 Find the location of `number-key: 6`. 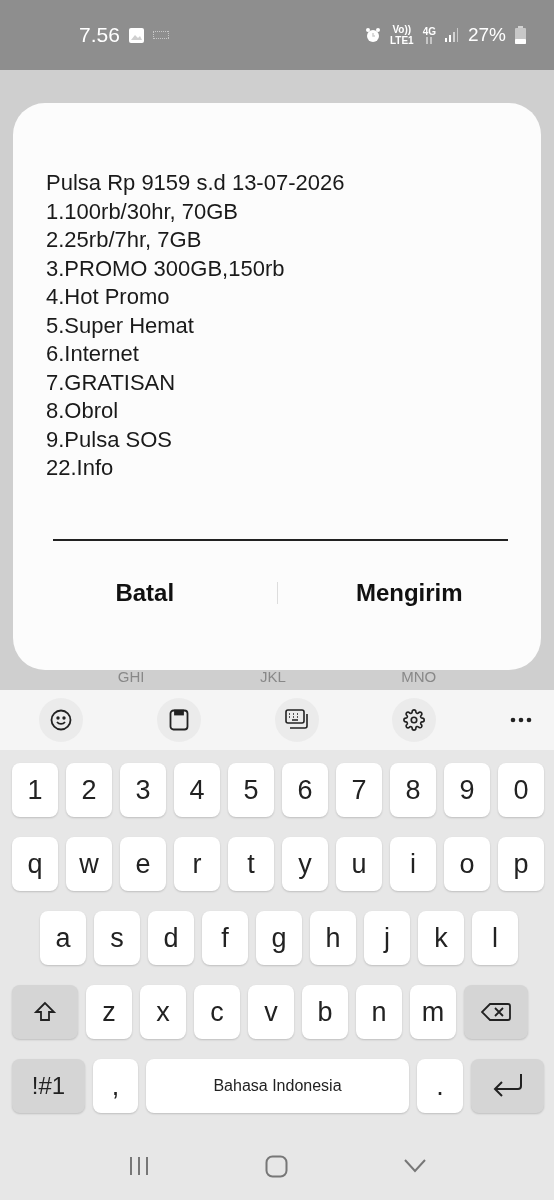

number-key: 6 is located at coordinates (305, 790).